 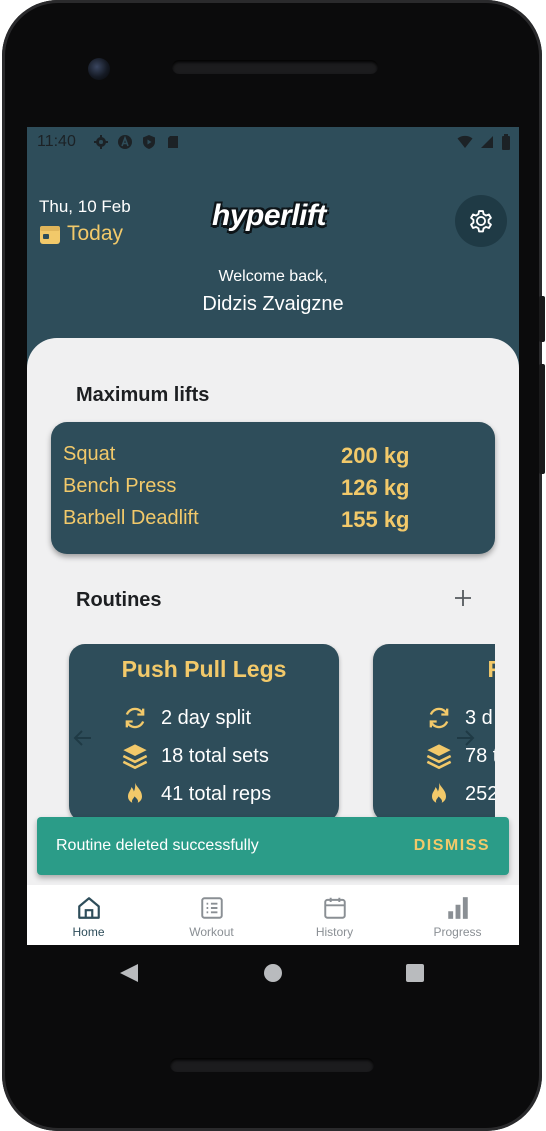 I want to click on volume-button, so click(x=542, y=419).